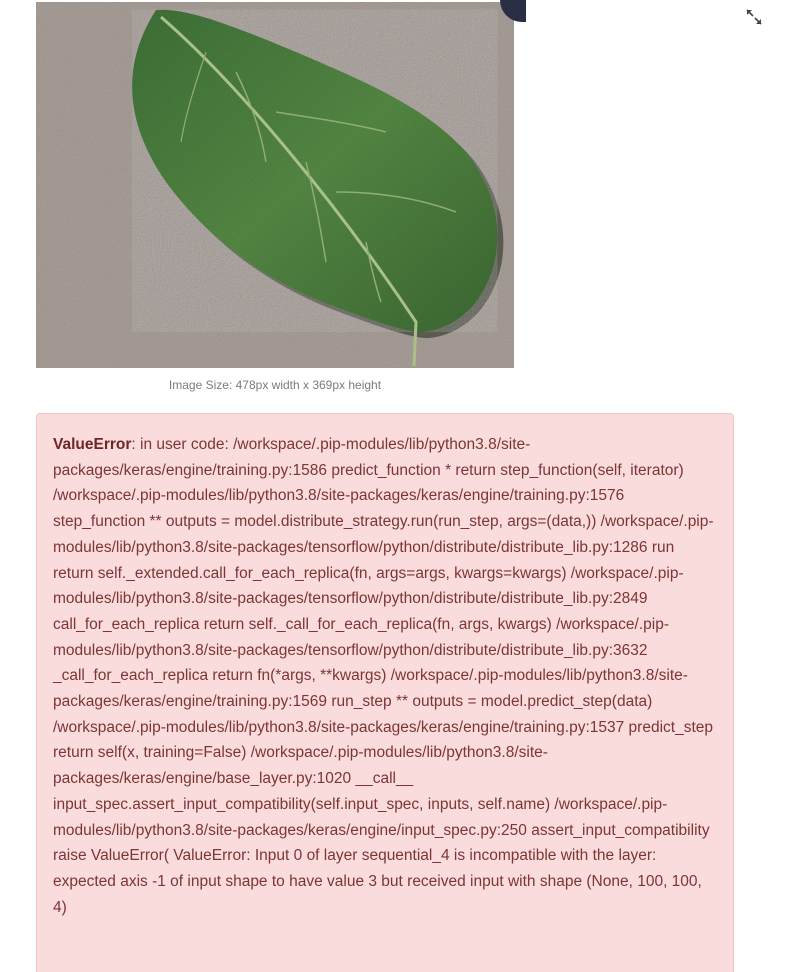  What do you see at coordinates (275, 385) in the screenshot?
I see `image-caption: Image Size: 478px width x 369px height` at bounding box center [275, 385].